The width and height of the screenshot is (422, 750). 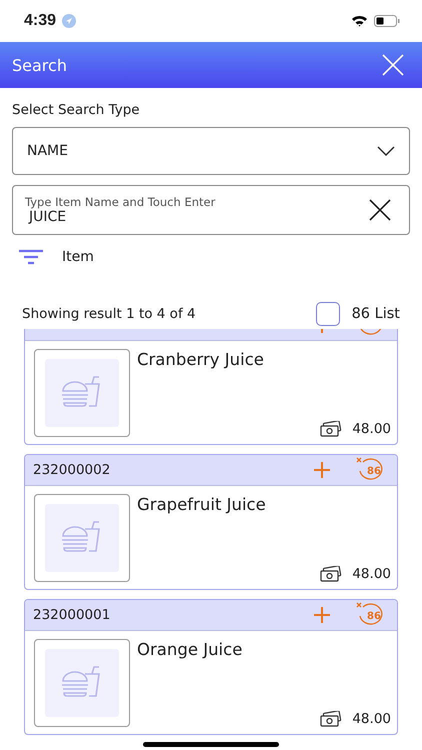 What do you see at coordinates (359, 21) in the screenshot?
I see `wifi-icon` at bounding box center [359, 21].